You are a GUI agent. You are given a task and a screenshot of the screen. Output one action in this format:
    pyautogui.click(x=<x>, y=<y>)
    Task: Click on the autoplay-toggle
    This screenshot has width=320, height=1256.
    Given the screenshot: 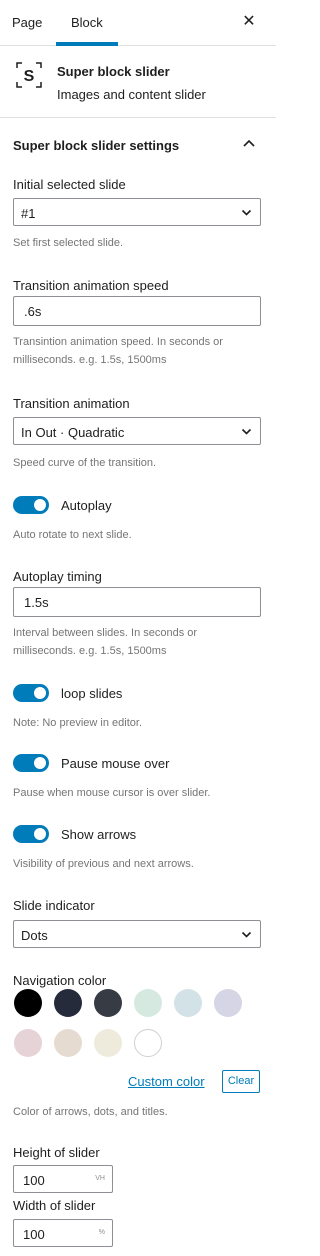 What is the action you would take?
    pyautogui.click(x=31, y=505)
    